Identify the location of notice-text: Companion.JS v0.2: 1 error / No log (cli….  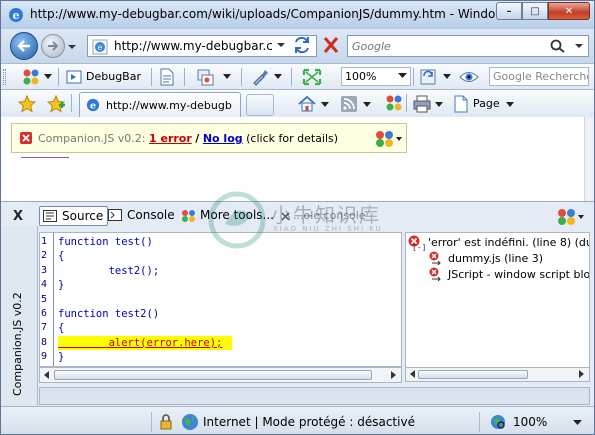
(188, 138).